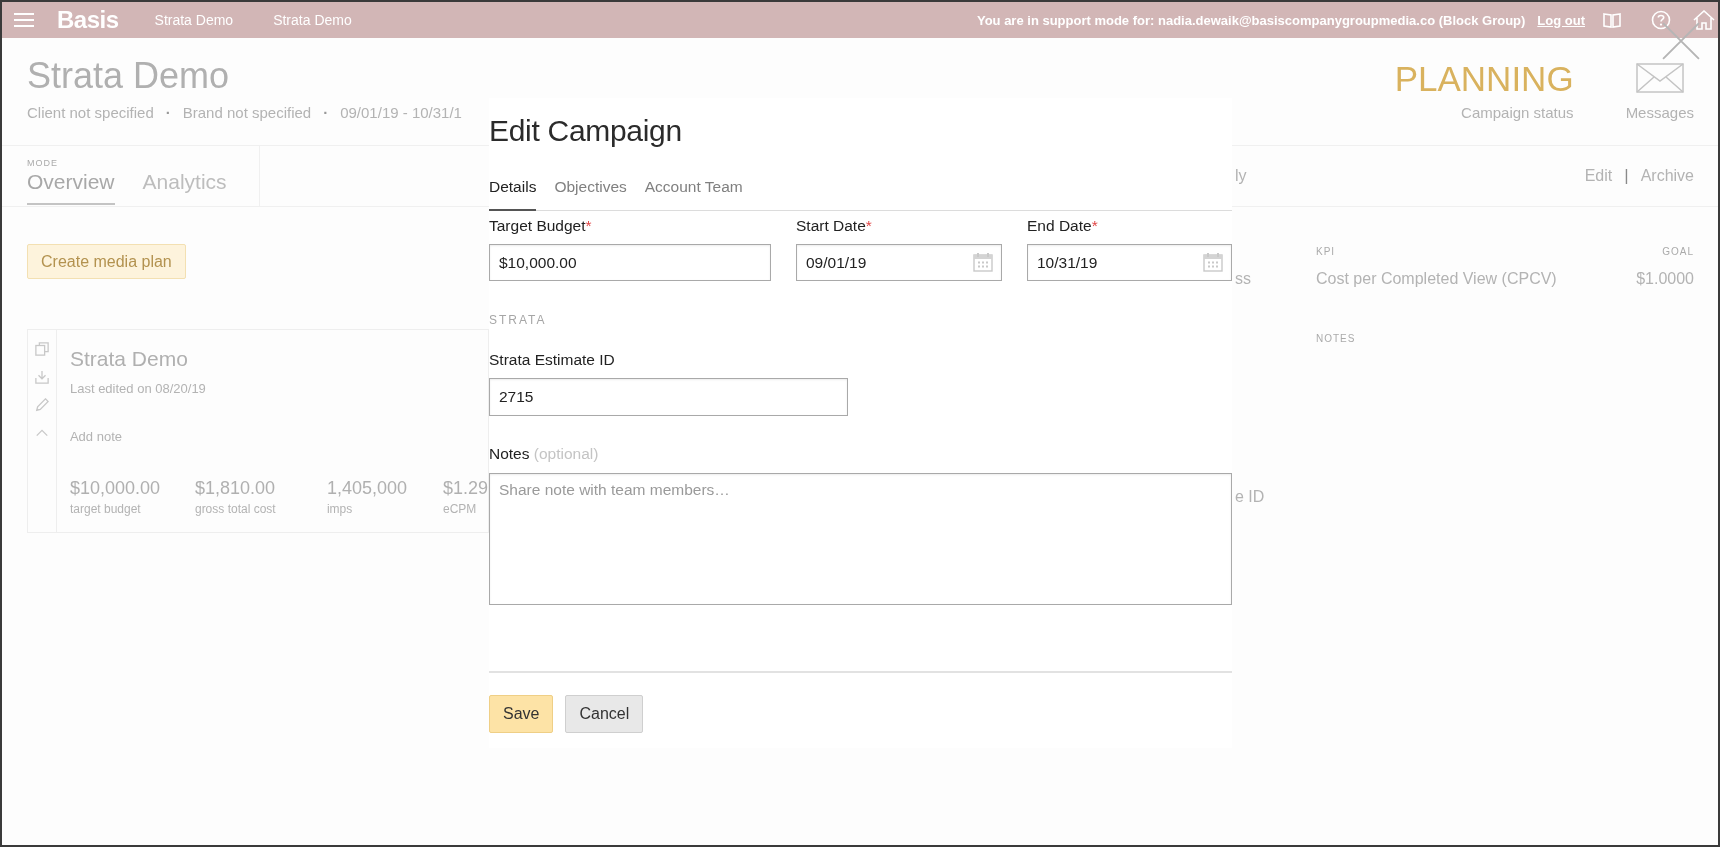 This screenshot has width=1720, height=847. What do you see at coordinates (1243, 279) in the screenshot?
I see `partial-label: ss` at bounding box center [1243, 279].